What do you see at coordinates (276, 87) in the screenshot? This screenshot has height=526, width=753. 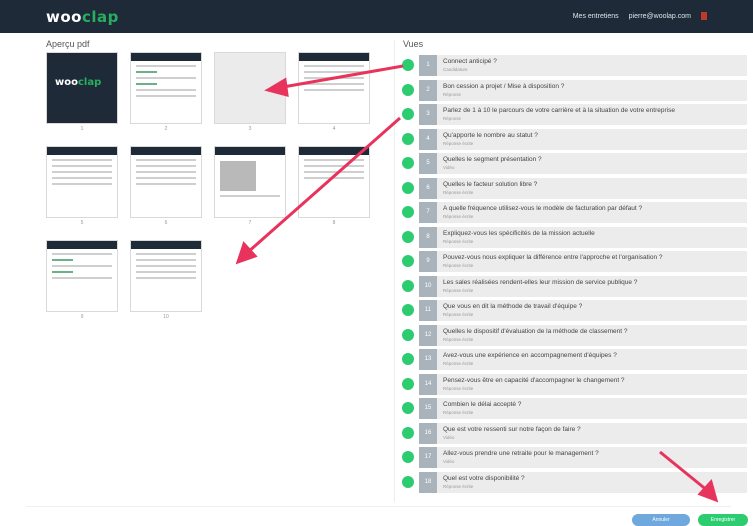 I see `arrow-head` at bounding box center [276, 87].